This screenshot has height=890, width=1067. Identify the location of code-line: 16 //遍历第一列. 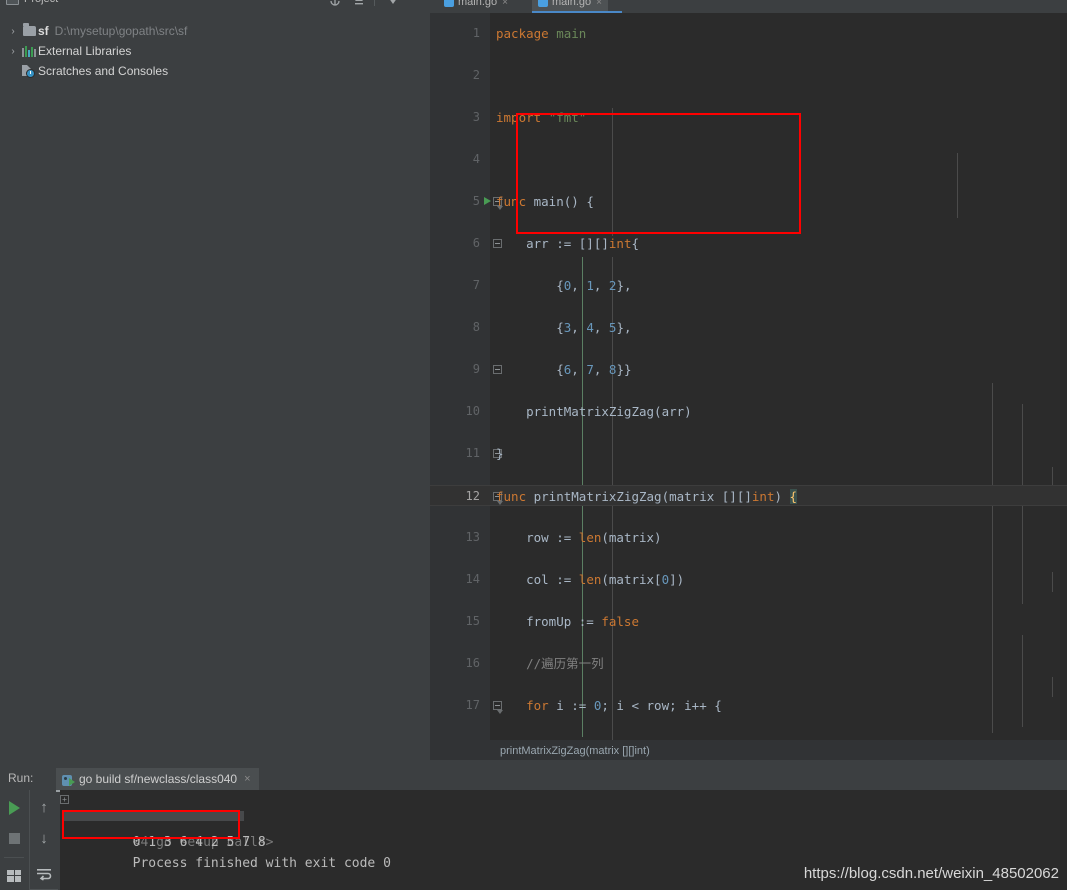
(748, 663).